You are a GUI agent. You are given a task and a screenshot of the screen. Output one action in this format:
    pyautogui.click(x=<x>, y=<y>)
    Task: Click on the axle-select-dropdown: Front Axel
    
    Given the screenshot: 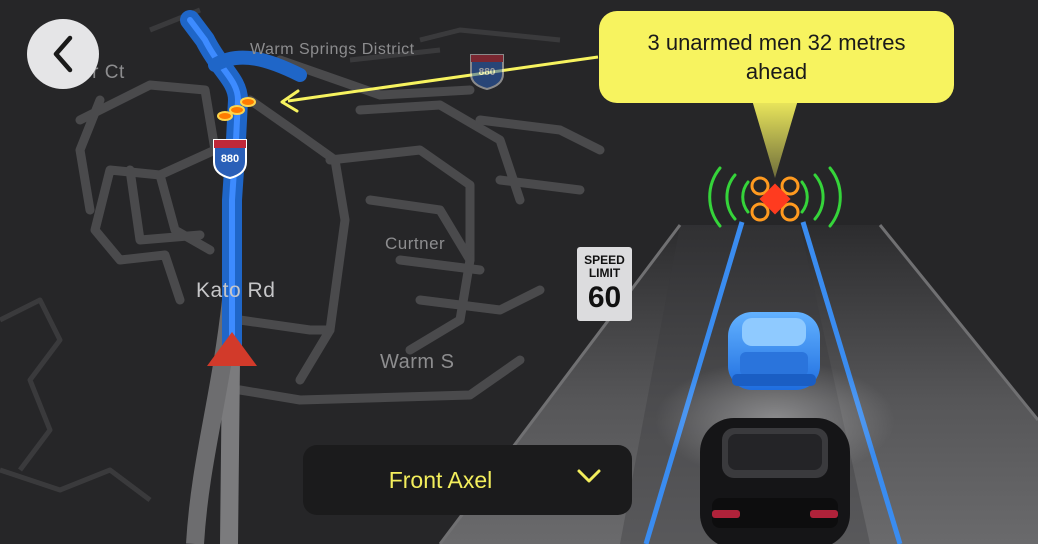 What is the action you would take?
    pyautogui.click(x=467, y=480)
    